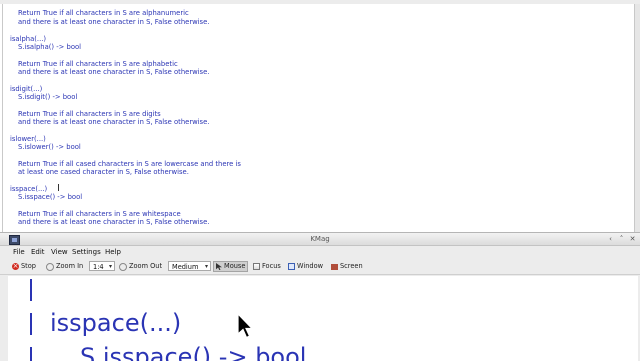 The width and height of the screenshot is (640, 361). What do you see at coordinates (146, 266) in the screenshot?
I see `zoom-out-label: Zoom Out` at bounding box center [146, 266].